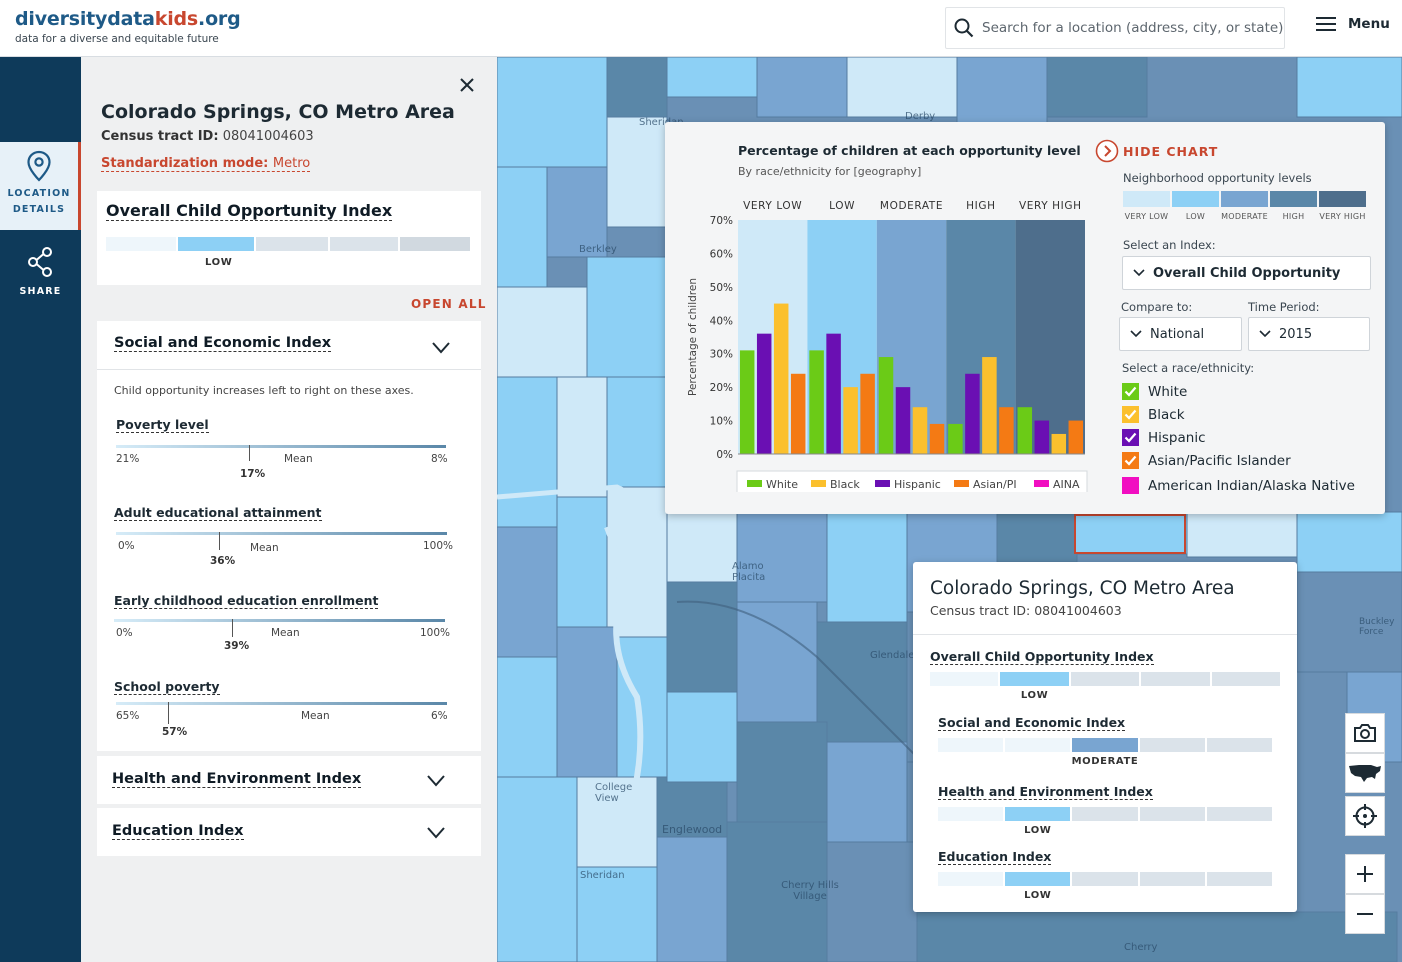  What do you see at coordinates (1219, 460) in the screenshot?
I see `race-label: Asian/Pacific Islander` at bounding box center [1219, 460].